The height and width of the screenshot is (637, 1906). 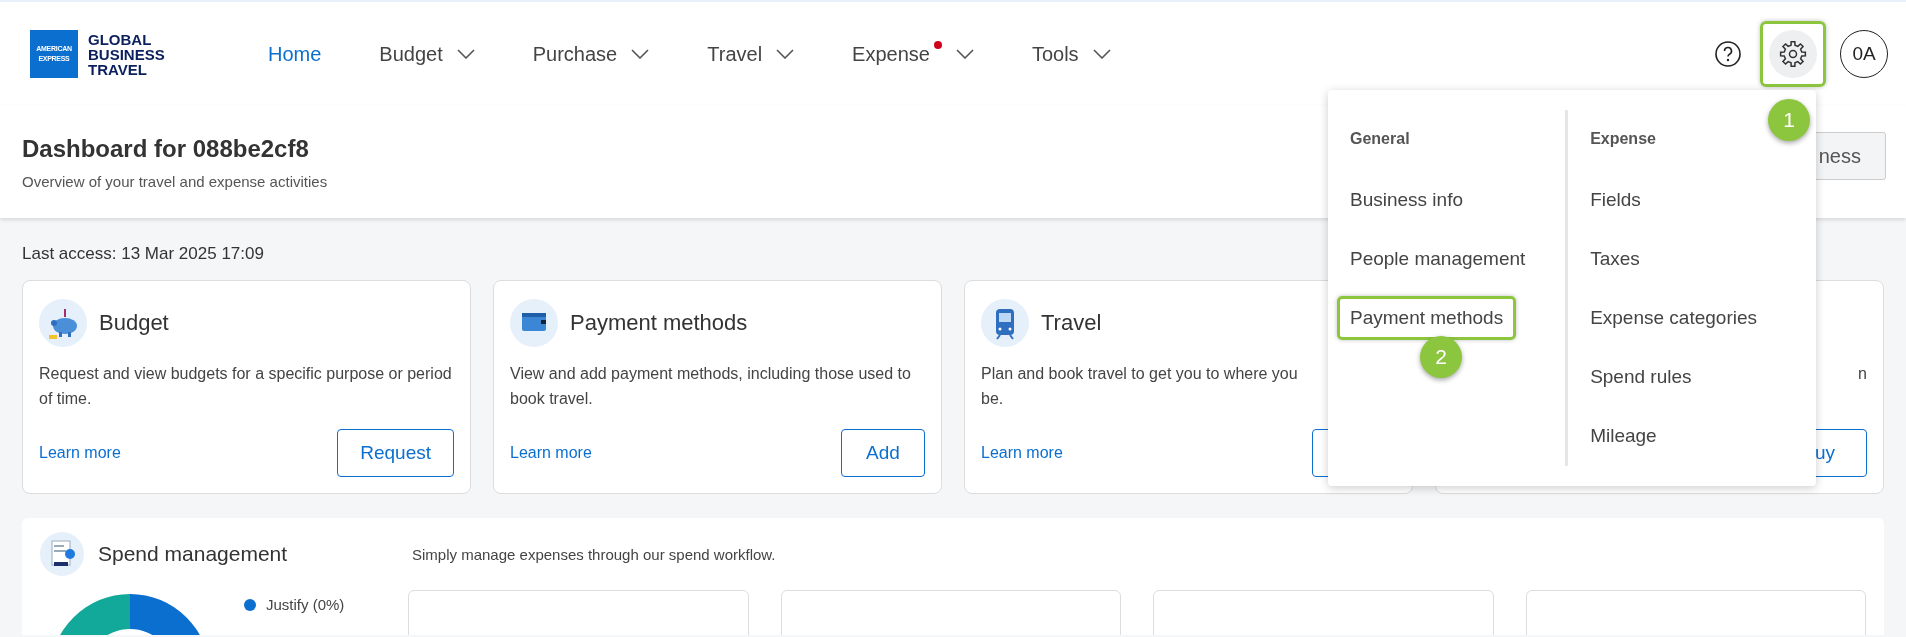 I want to click on menu-item: Taxes, so click(x=1615, y=258).